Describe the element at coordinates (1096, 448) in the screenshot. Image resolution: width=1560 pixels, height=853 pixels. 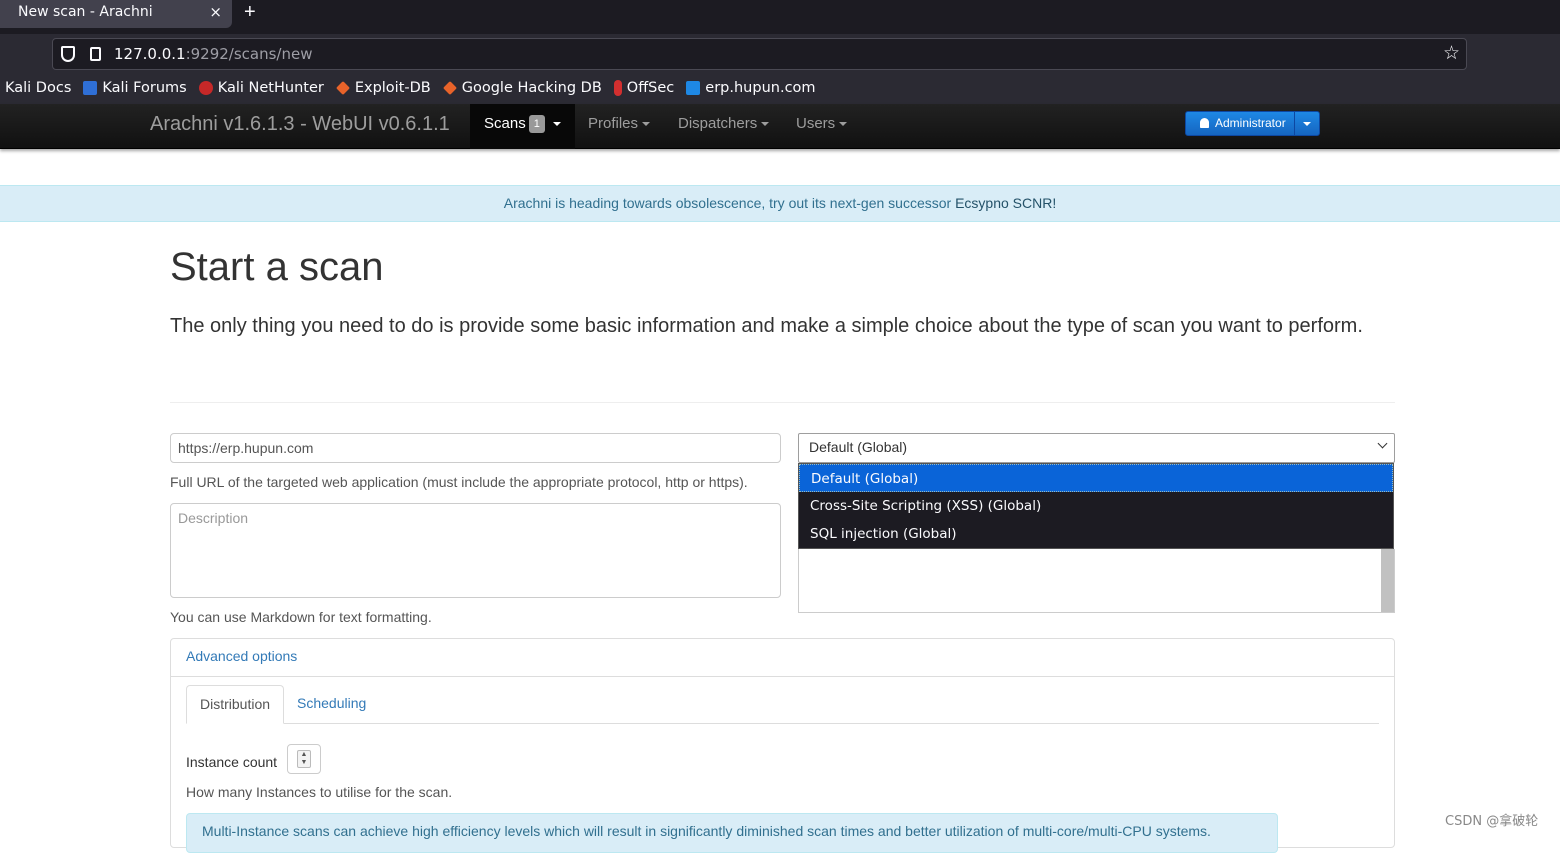
I see `profile-select: Default (Global)` at that location.